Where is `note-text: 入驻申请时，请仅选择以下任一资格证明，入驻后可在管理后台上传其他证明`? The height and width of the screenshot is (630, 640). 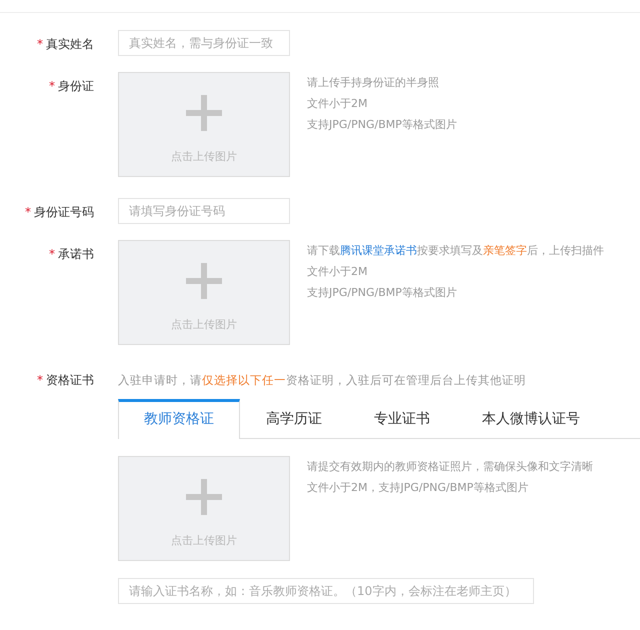 note-text: 入驻申请时，请仅选择以下任一资格证明，入驻后可在管理后台上传其他证明 is located at coordinates (322, 379).